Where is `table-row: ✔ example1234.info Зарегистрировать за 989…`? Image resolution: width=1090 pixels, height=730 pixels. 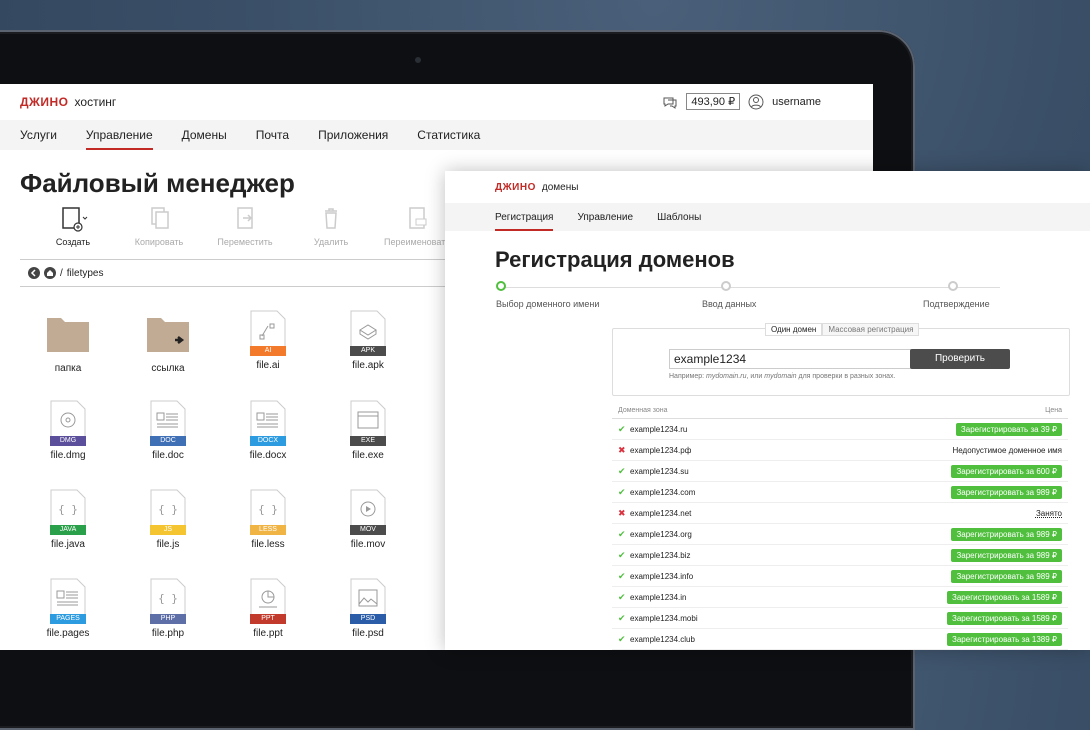 table-row: ✔ example1234.info Зарегистрировать за 989… is located at coordinates (840, 576).